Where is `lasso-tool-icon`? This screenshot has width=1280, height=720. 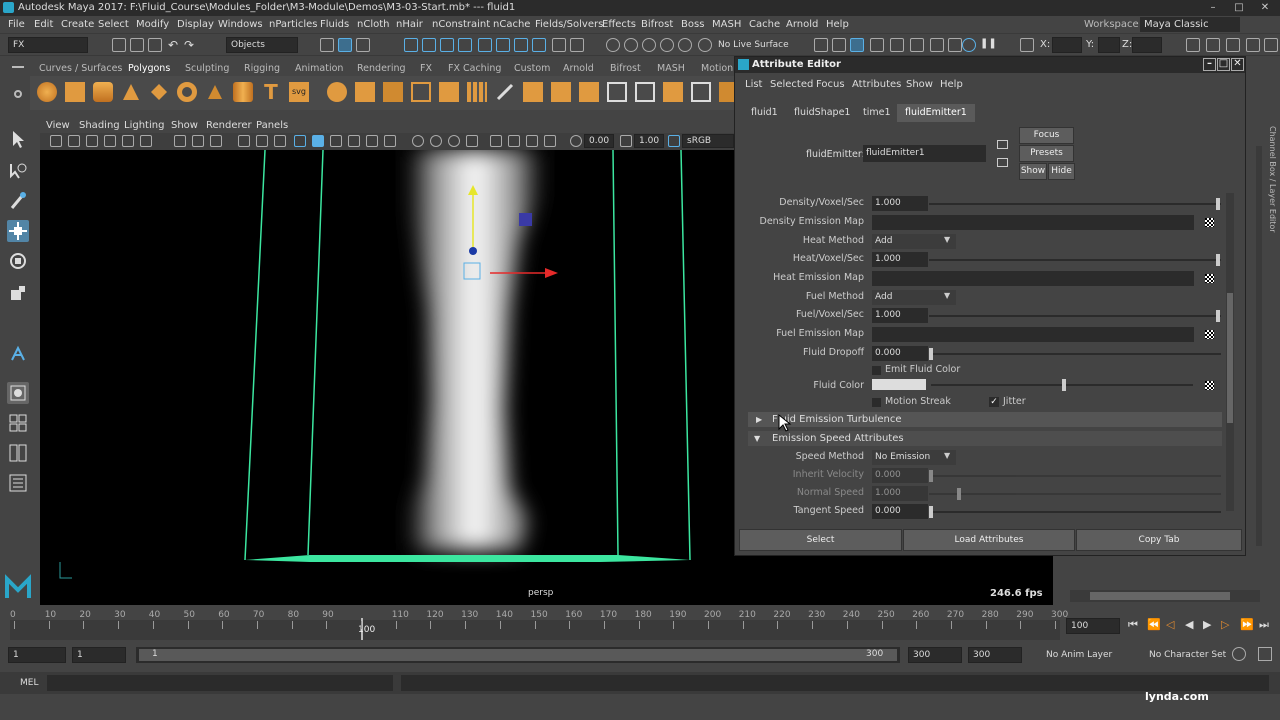 lasso-tool-icon is located at coordinates (18, 171).